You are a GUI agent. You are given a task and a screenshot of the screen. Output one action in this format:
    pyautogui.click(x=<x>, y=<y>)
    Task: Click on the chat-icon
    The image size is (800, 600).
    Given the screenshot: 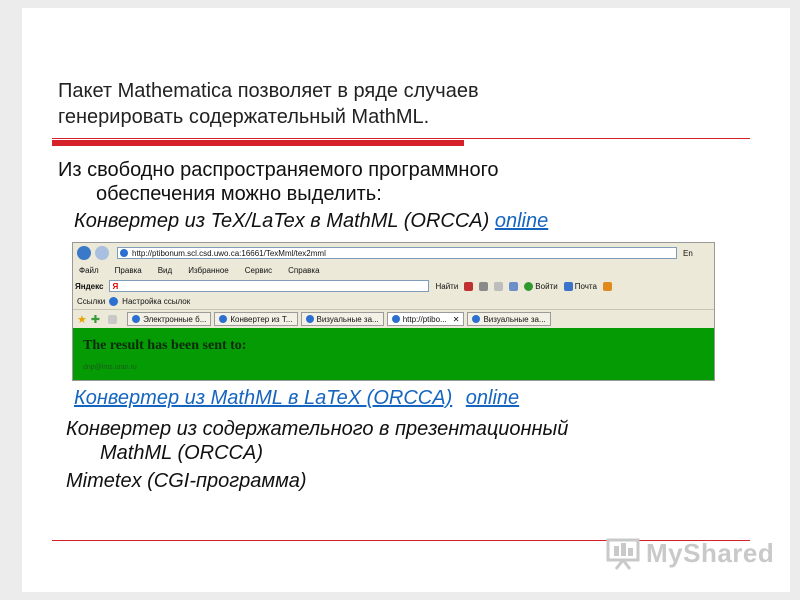 What is the action you would take?
    pyautogui.click(x=499, y=286)
    